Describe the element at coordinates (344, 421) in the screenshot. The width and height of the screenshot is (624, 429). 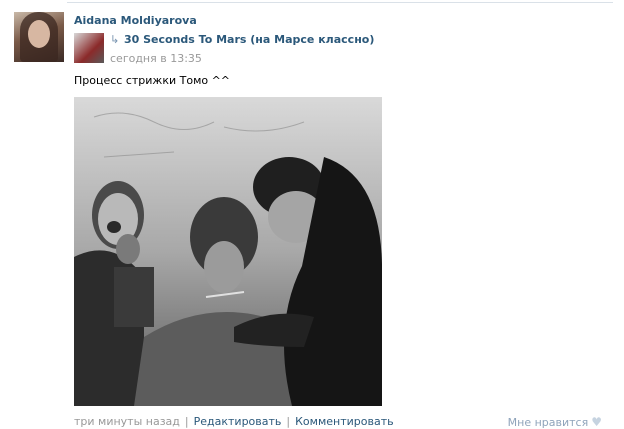
I see `comment-link: Комментировать` at that location.